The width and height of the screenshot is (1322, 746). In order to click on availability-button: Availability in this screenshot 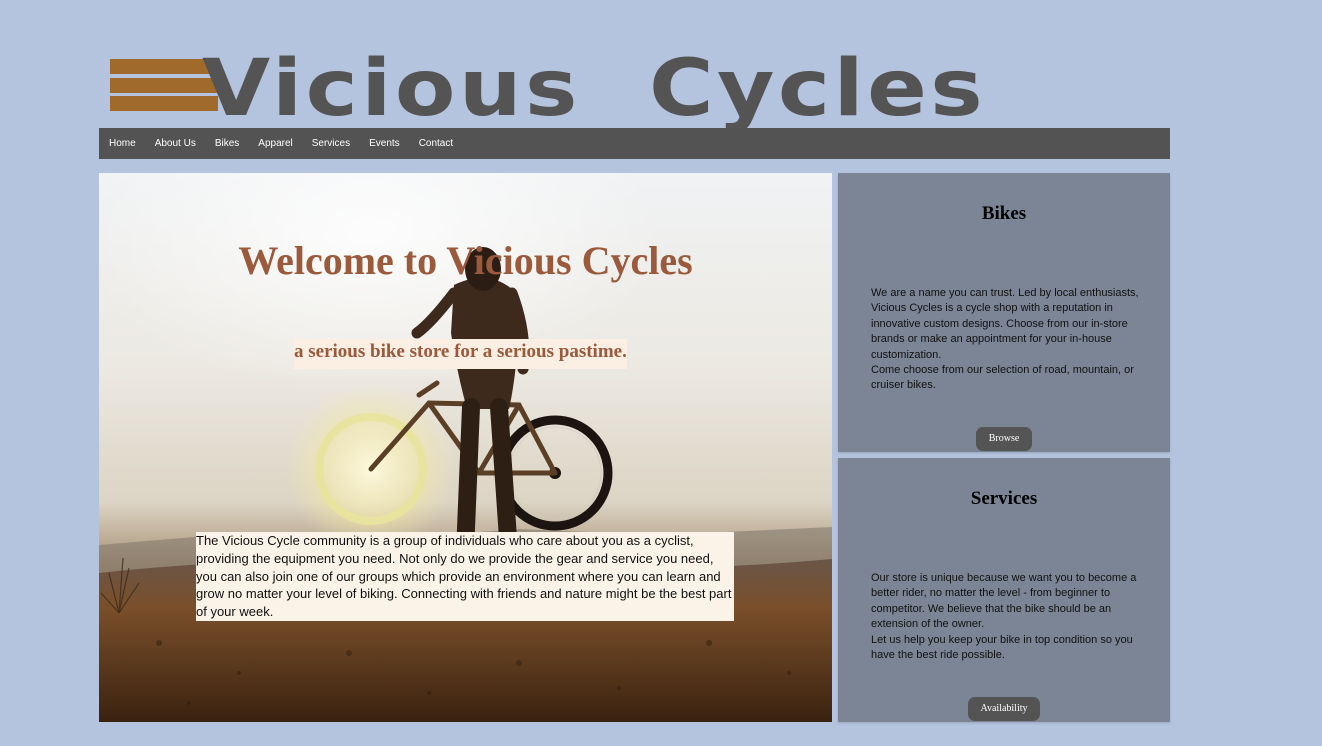, I will do `click(1004, 709)`.